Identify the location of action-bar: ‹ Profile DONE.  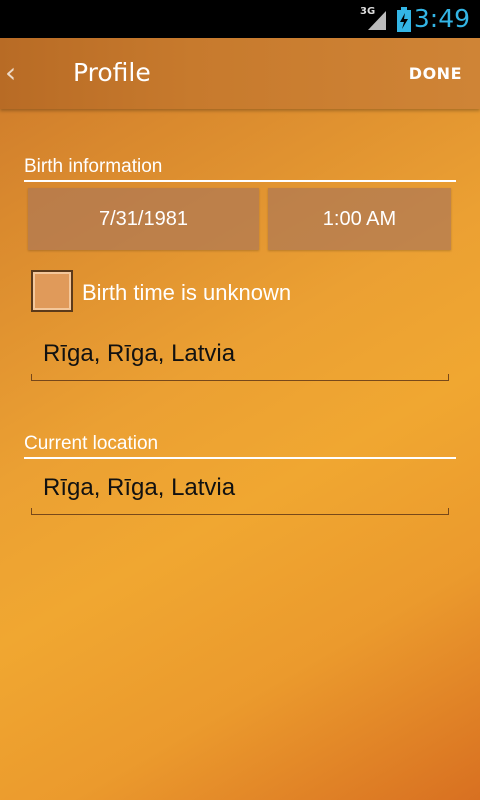
(240, 73).